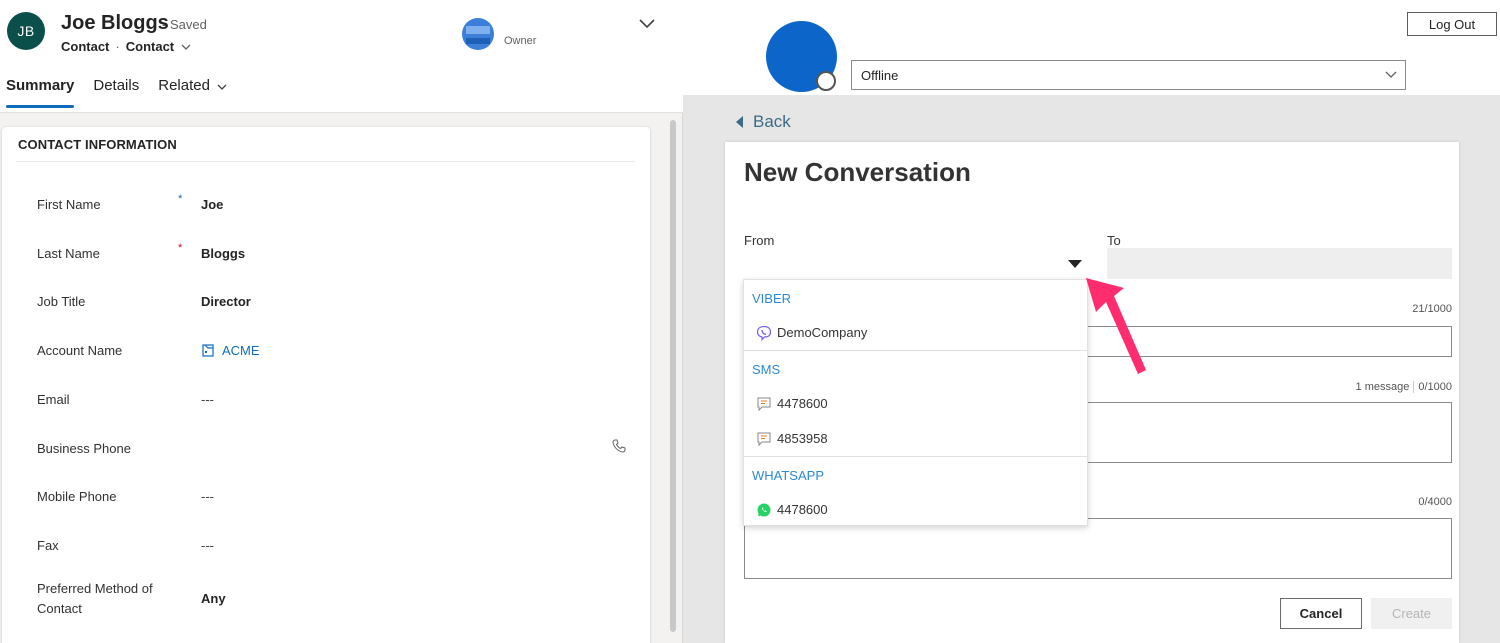 The image size is (1500, 643). I want to click on phone-icon, so click(619, 446).